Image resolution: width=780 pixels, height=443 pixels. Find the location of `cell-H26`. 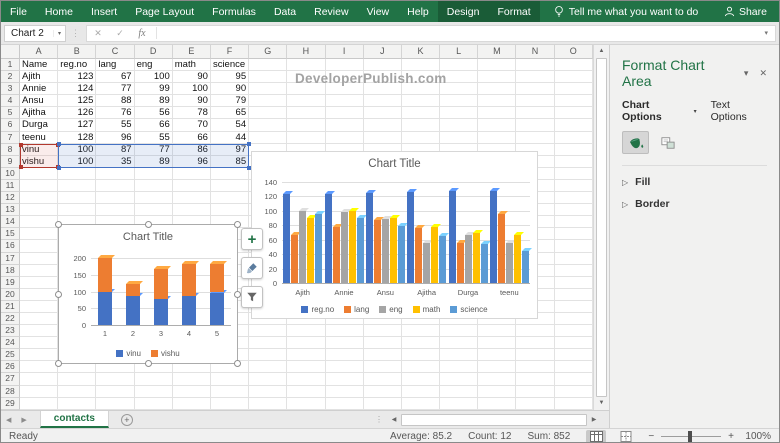

cell-H26 is located at coordinates (306, 367).